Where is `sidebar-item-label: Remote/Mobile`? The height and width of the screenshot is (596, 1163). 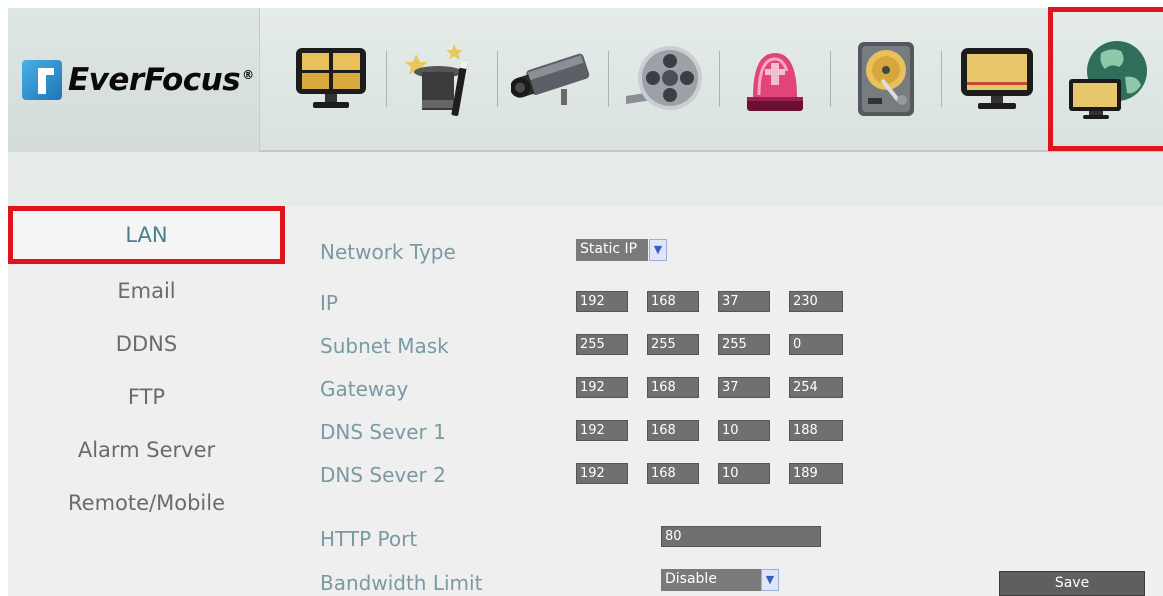
sidebar-item-label: Remote/Mobile is located at coordinates (146, 502).